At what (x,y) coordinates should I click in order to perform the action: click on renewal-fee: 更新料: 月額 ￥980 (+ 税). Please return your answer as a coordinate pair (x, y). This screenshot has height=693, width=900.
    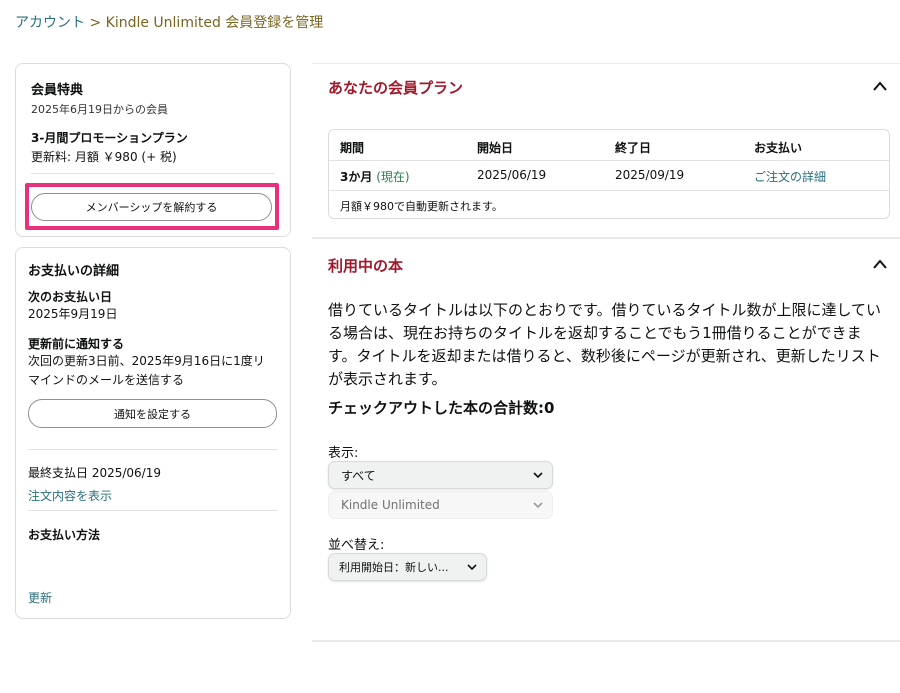
    Looking at the image, I should click on (104, 157).